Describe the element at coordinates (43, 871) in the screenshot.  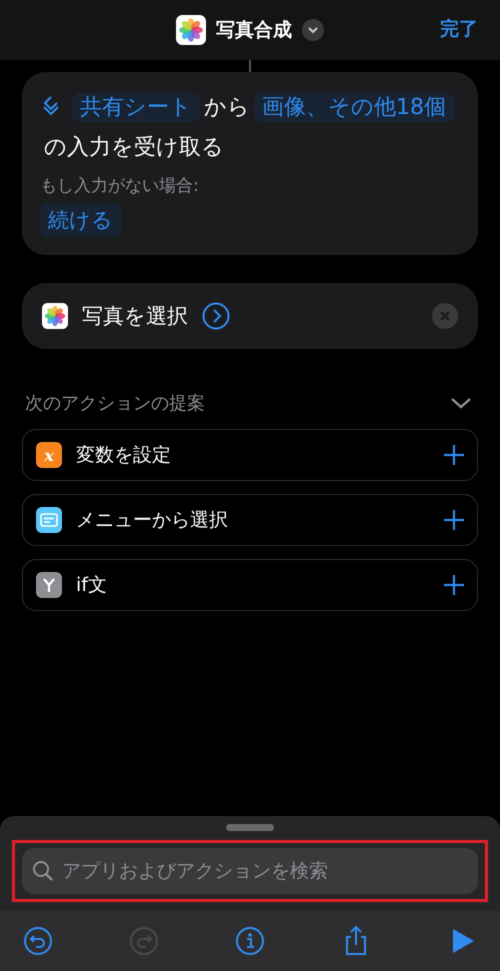
I see `search-icon` at that location.